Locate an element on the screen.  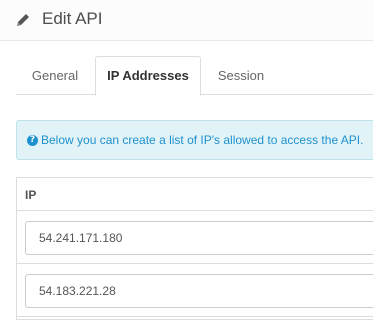
panel-heading: Edit API is located at coordinates (186, 20).